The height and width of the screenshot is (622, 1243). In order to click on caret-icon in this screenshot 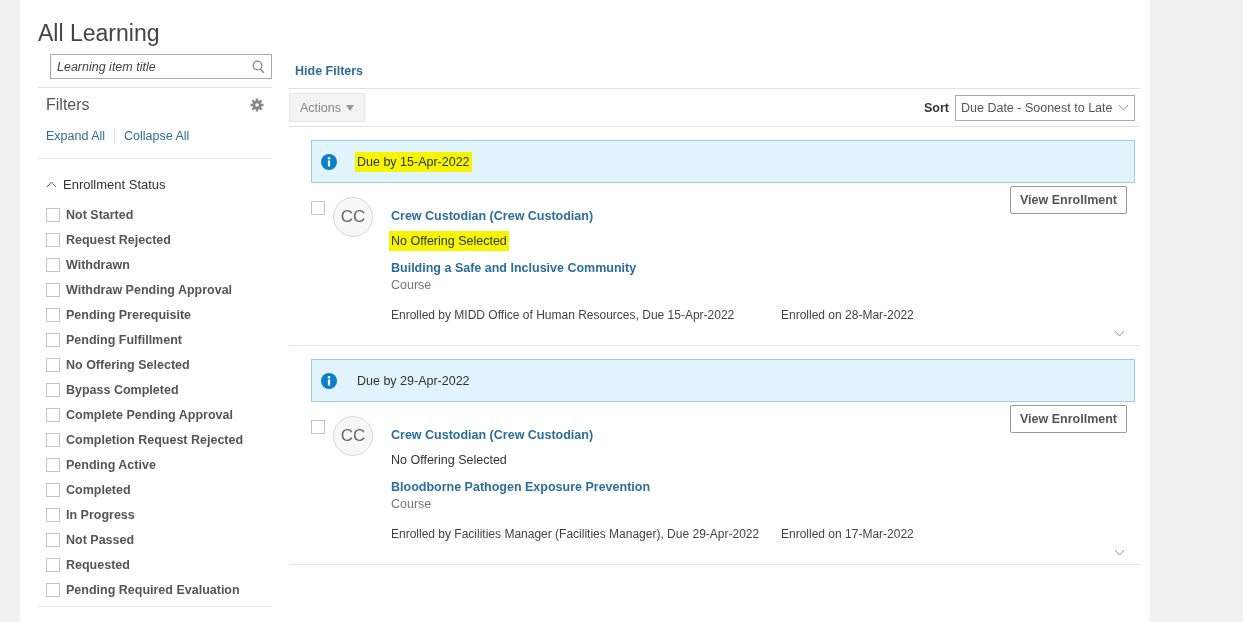, I will do `click(350, 107)`.